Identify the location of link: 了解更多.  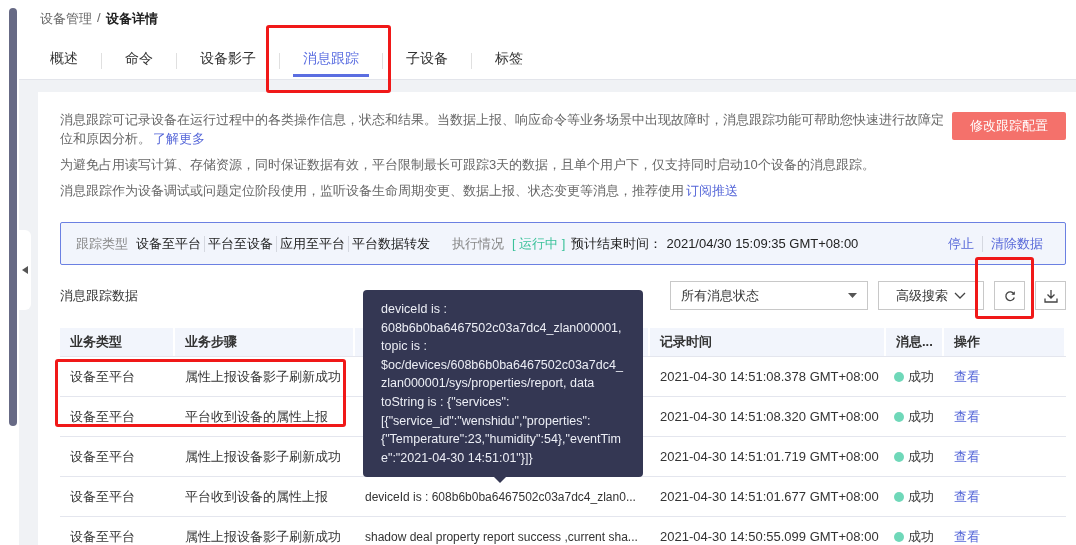
(179, 138).